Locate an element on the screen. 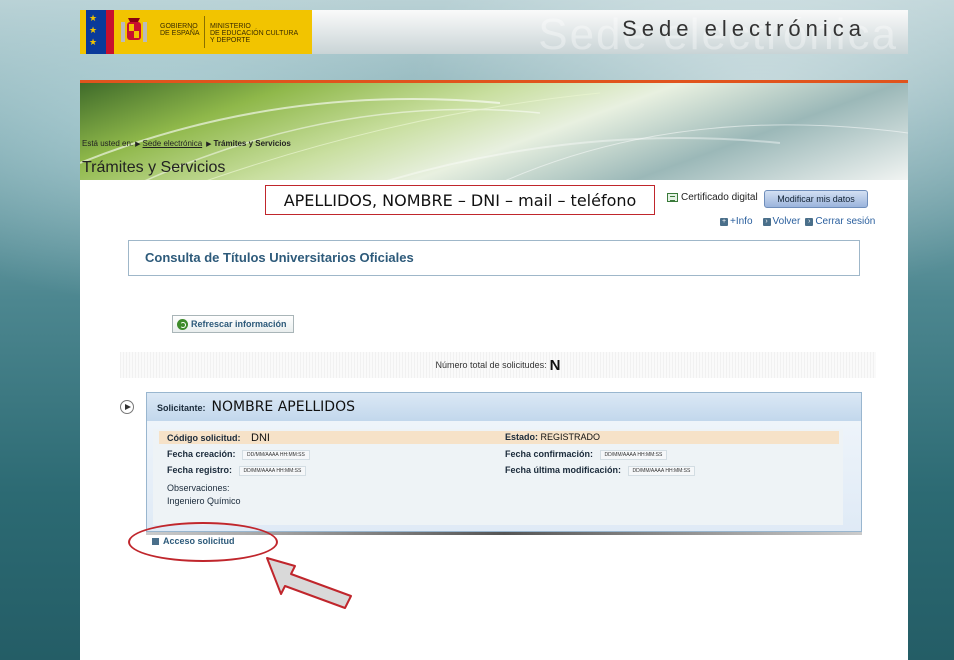 The height and width of the screenshot is (660, 954). expand-play-icon is located at coordinates (127, 407).